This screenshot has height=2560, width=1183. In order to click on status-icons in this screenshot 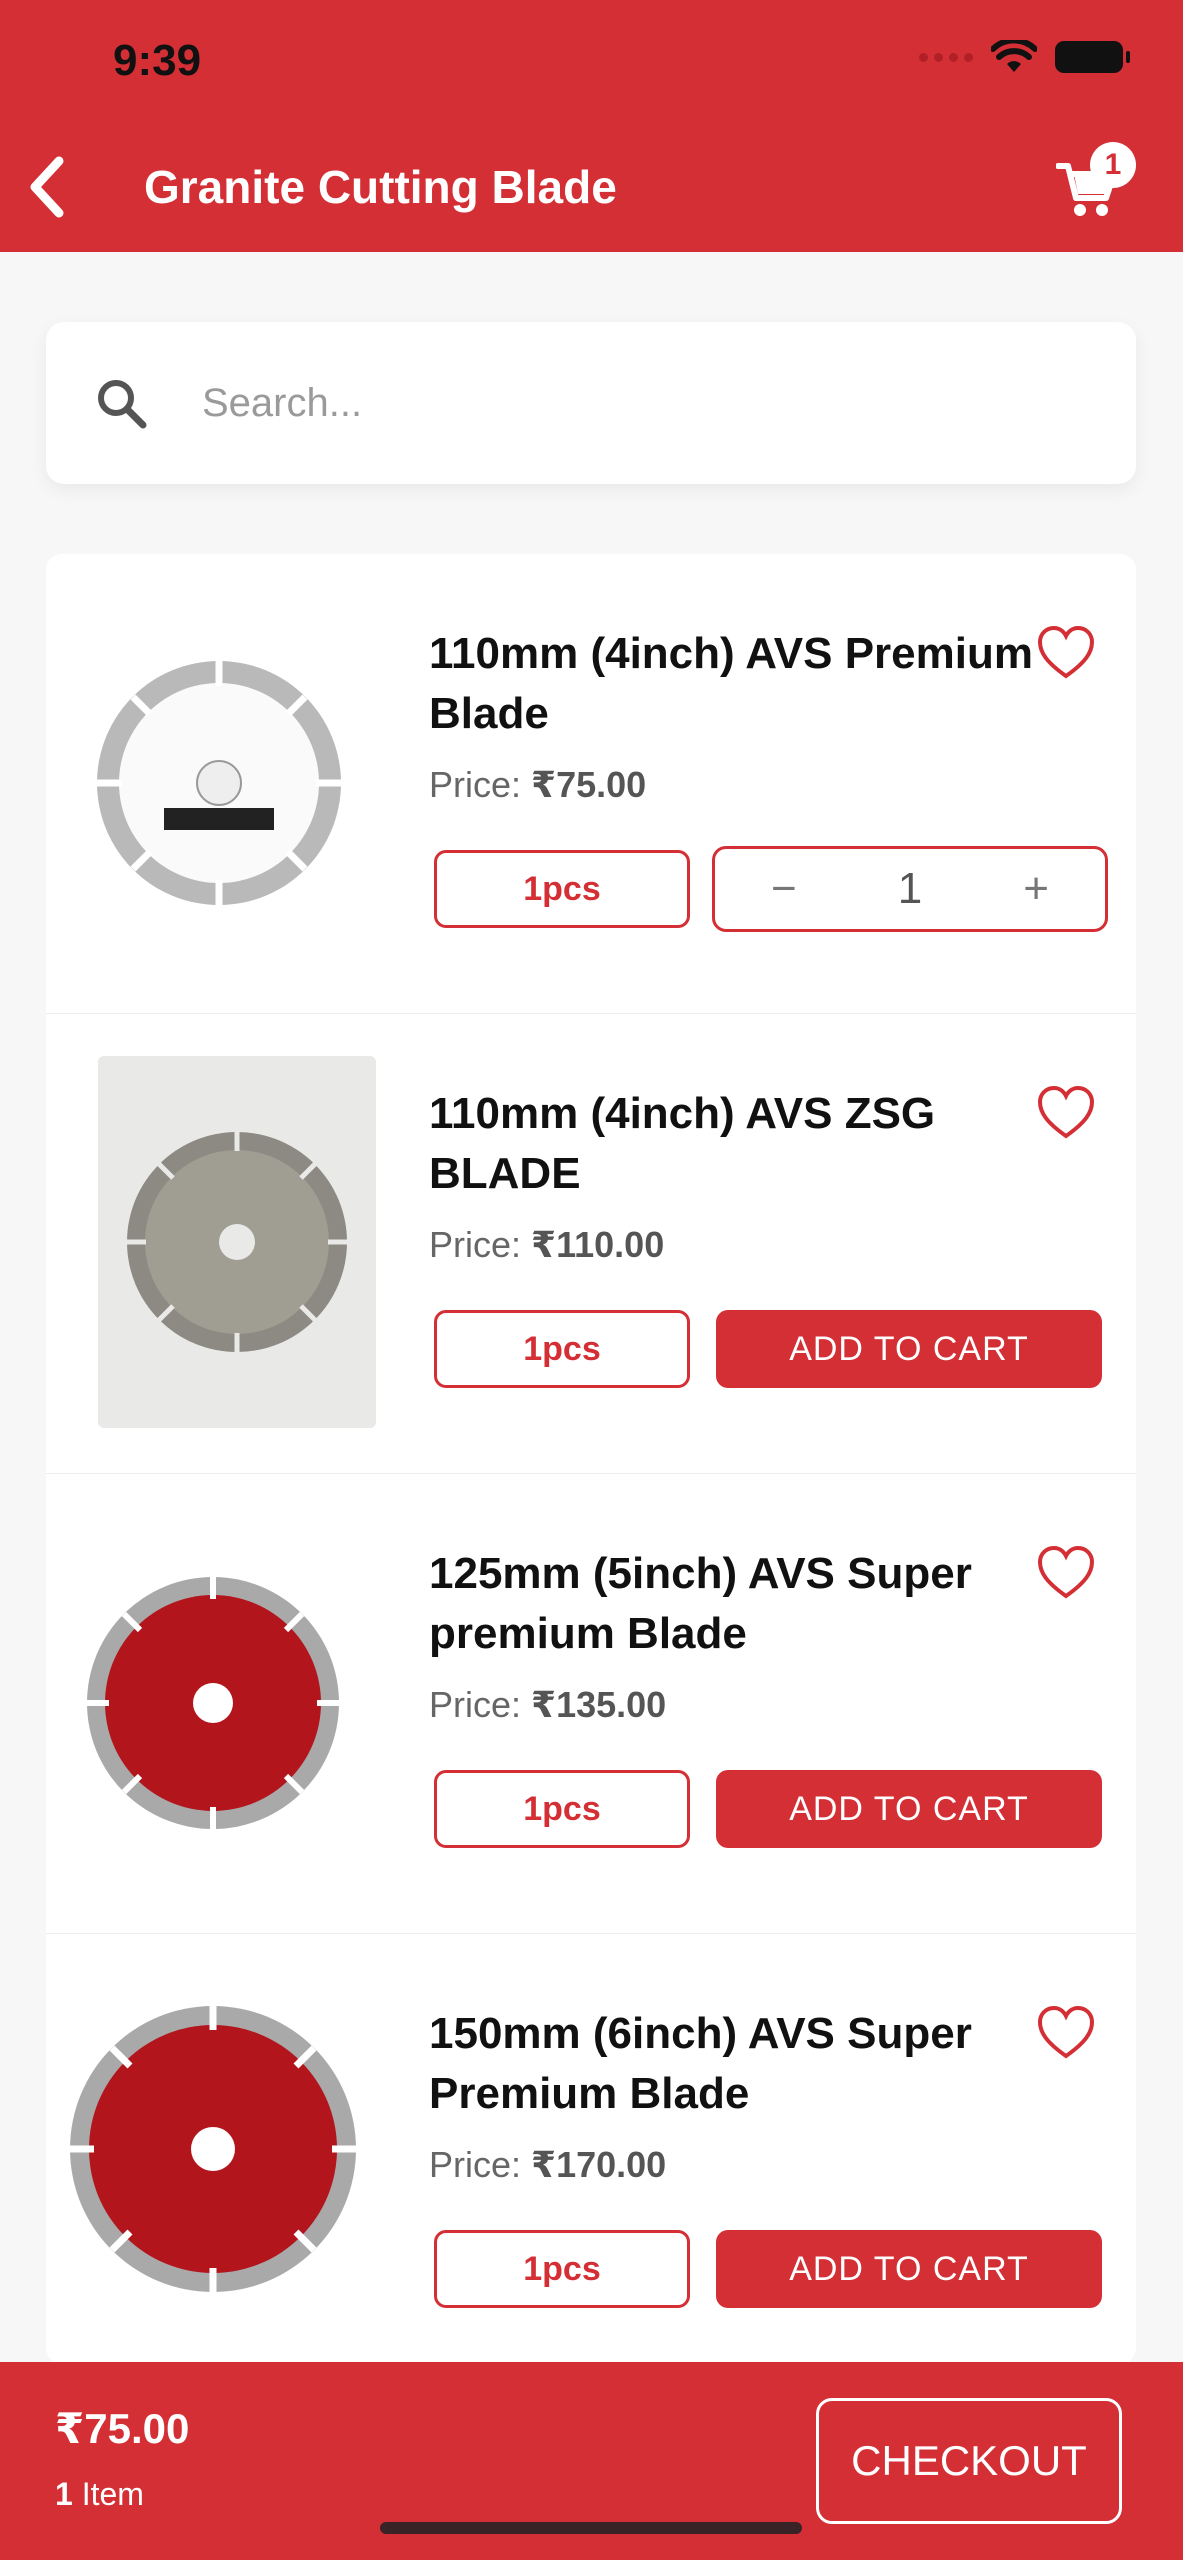, I will do `click(1024, 57)`.